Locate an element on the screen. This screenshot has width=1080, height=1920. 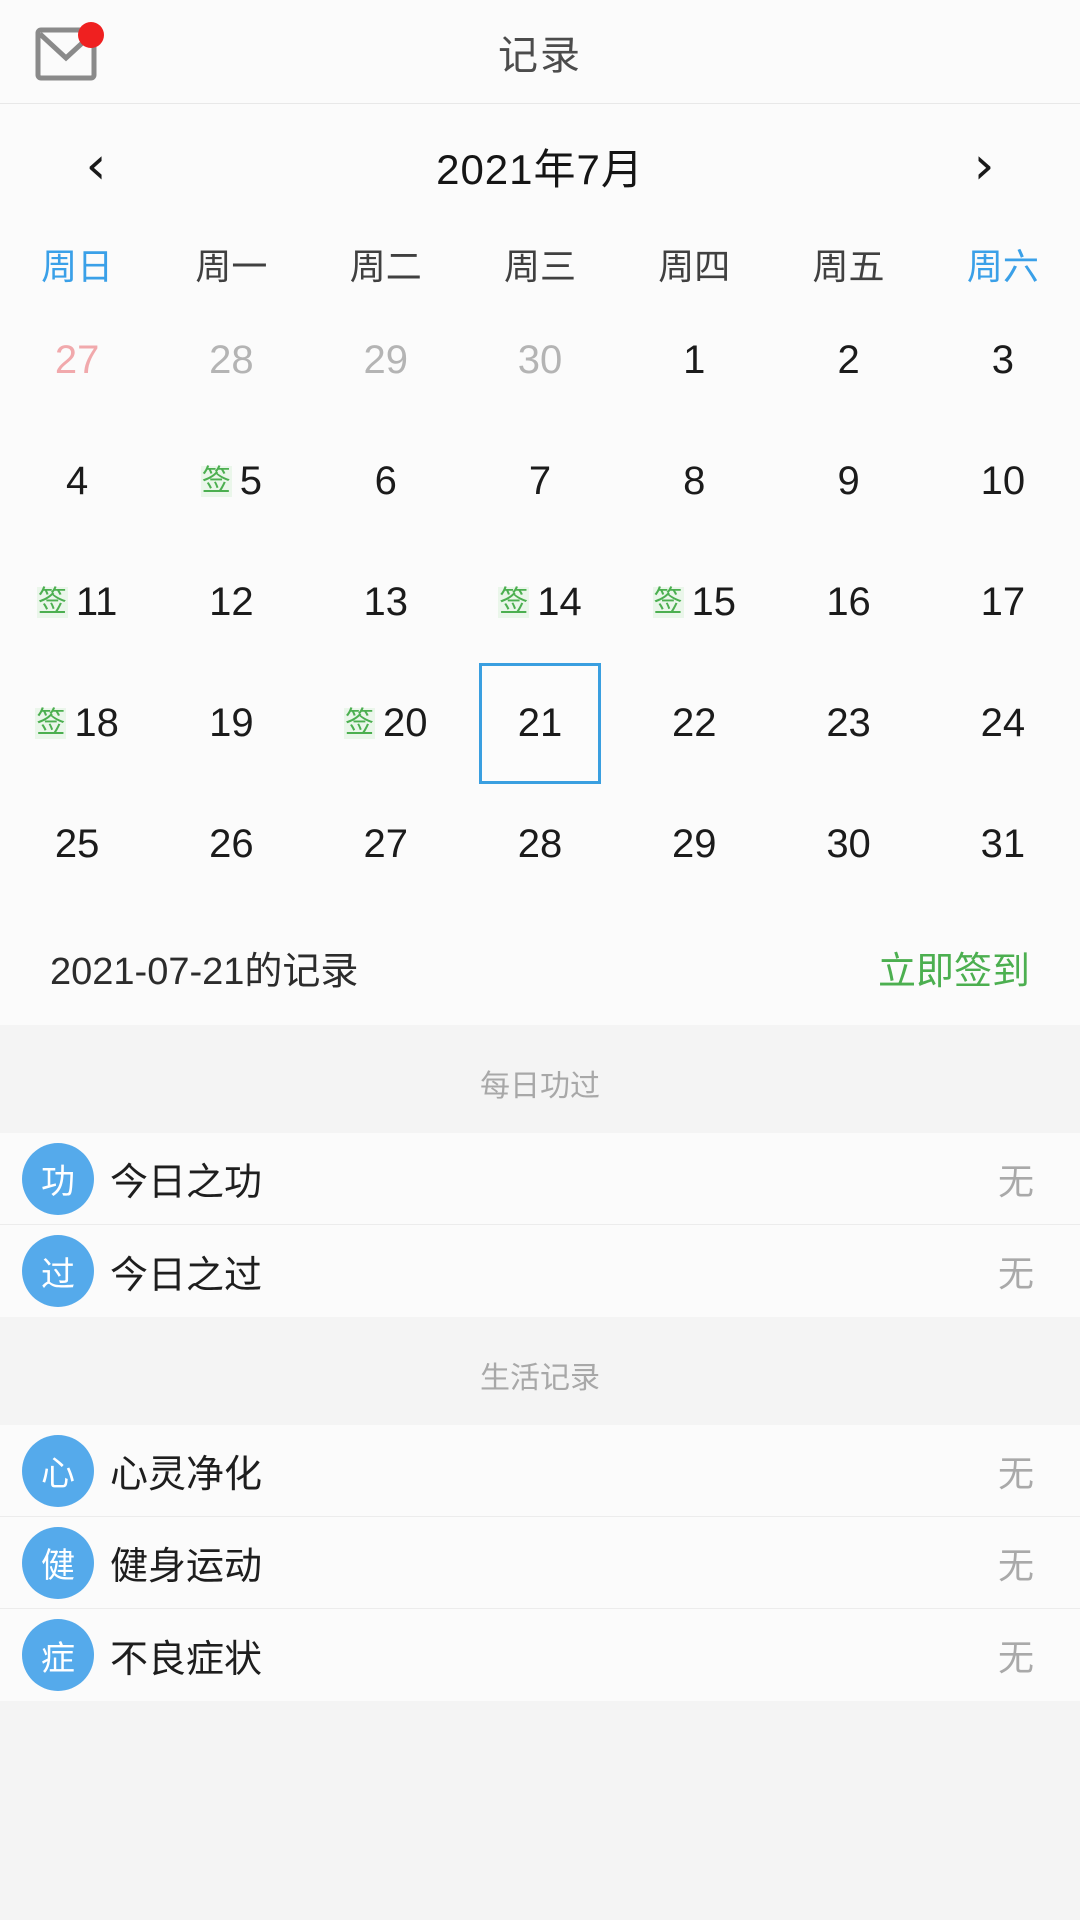
calendar-day-number: 8 is located at coordinates (694, 481).